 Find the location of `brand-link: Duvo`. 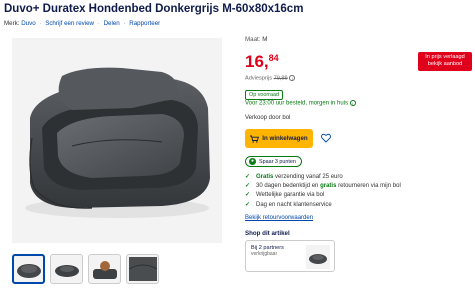

brand-link: Duvo is located at coordinates (28, 23).